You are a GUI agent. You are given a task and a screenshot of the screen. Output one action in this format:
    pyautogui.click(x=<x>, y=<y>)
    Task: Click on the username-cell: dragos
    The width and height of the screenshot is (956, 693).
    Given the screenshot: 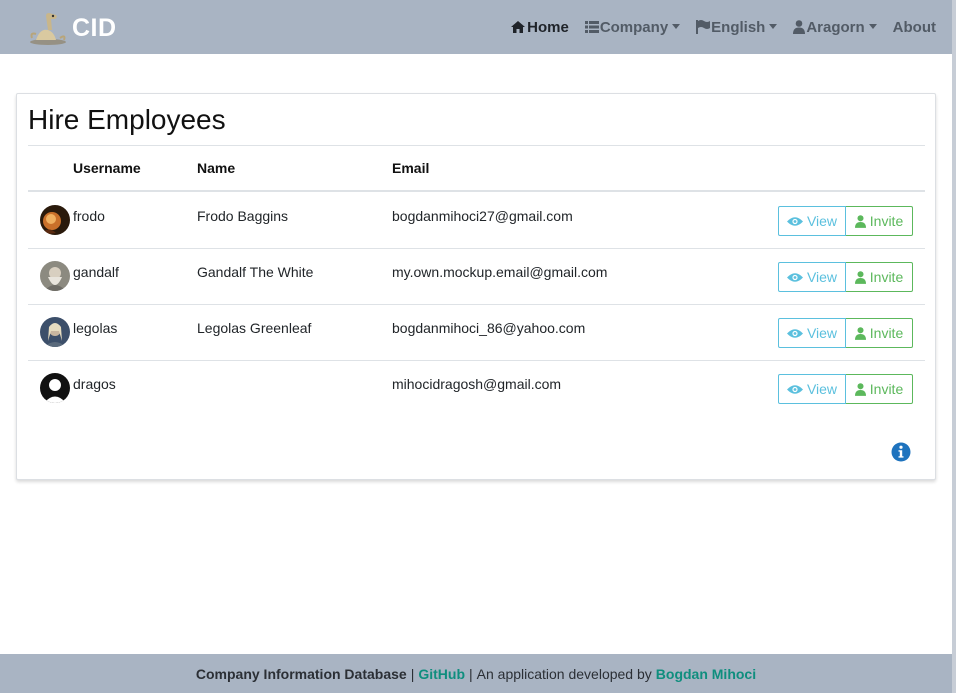 What is the action you would take?
    pyautogui.click(x=94, y=384)
    